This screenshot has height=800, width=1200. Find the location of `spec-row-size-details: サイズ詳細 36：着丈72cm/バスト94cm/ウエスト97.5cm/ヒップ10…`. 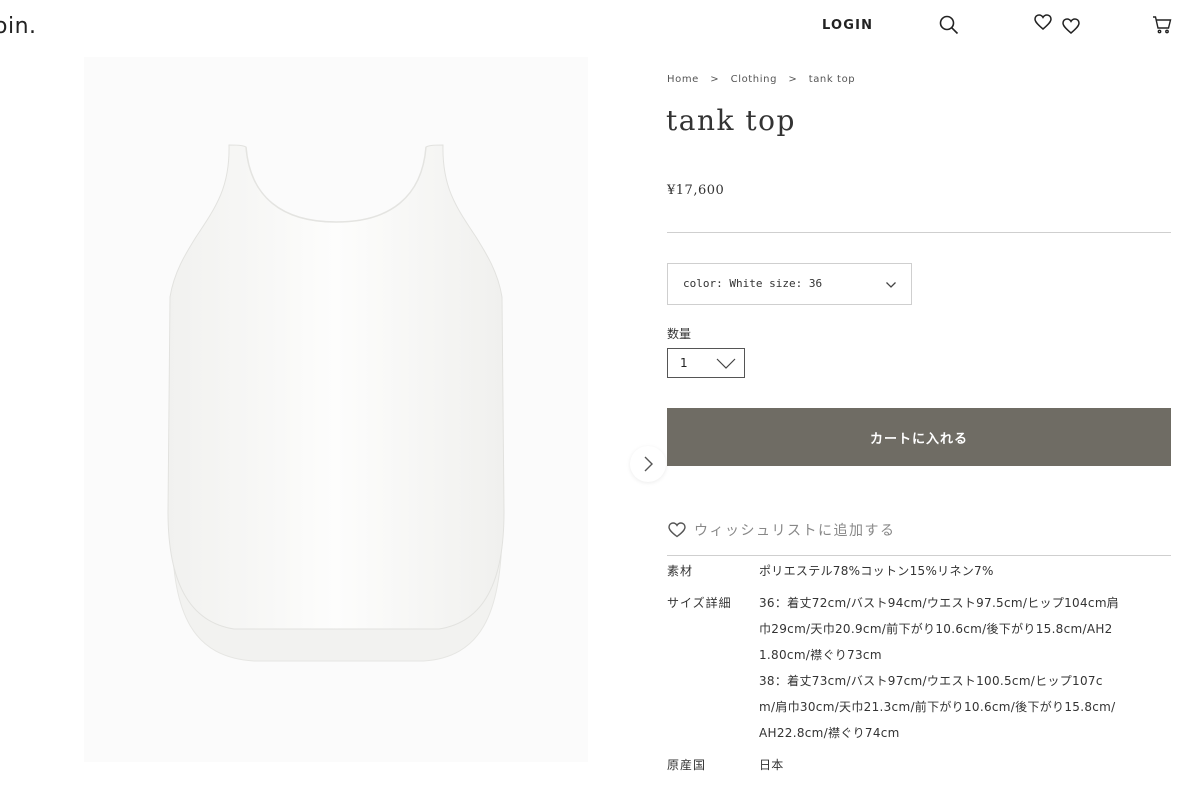

spec-row-size-details: サイズ詳細 36：着丈72cm/バスト94cm/ウエスト97.5cm/ヒップ10… is located at coordinates (919, 668).